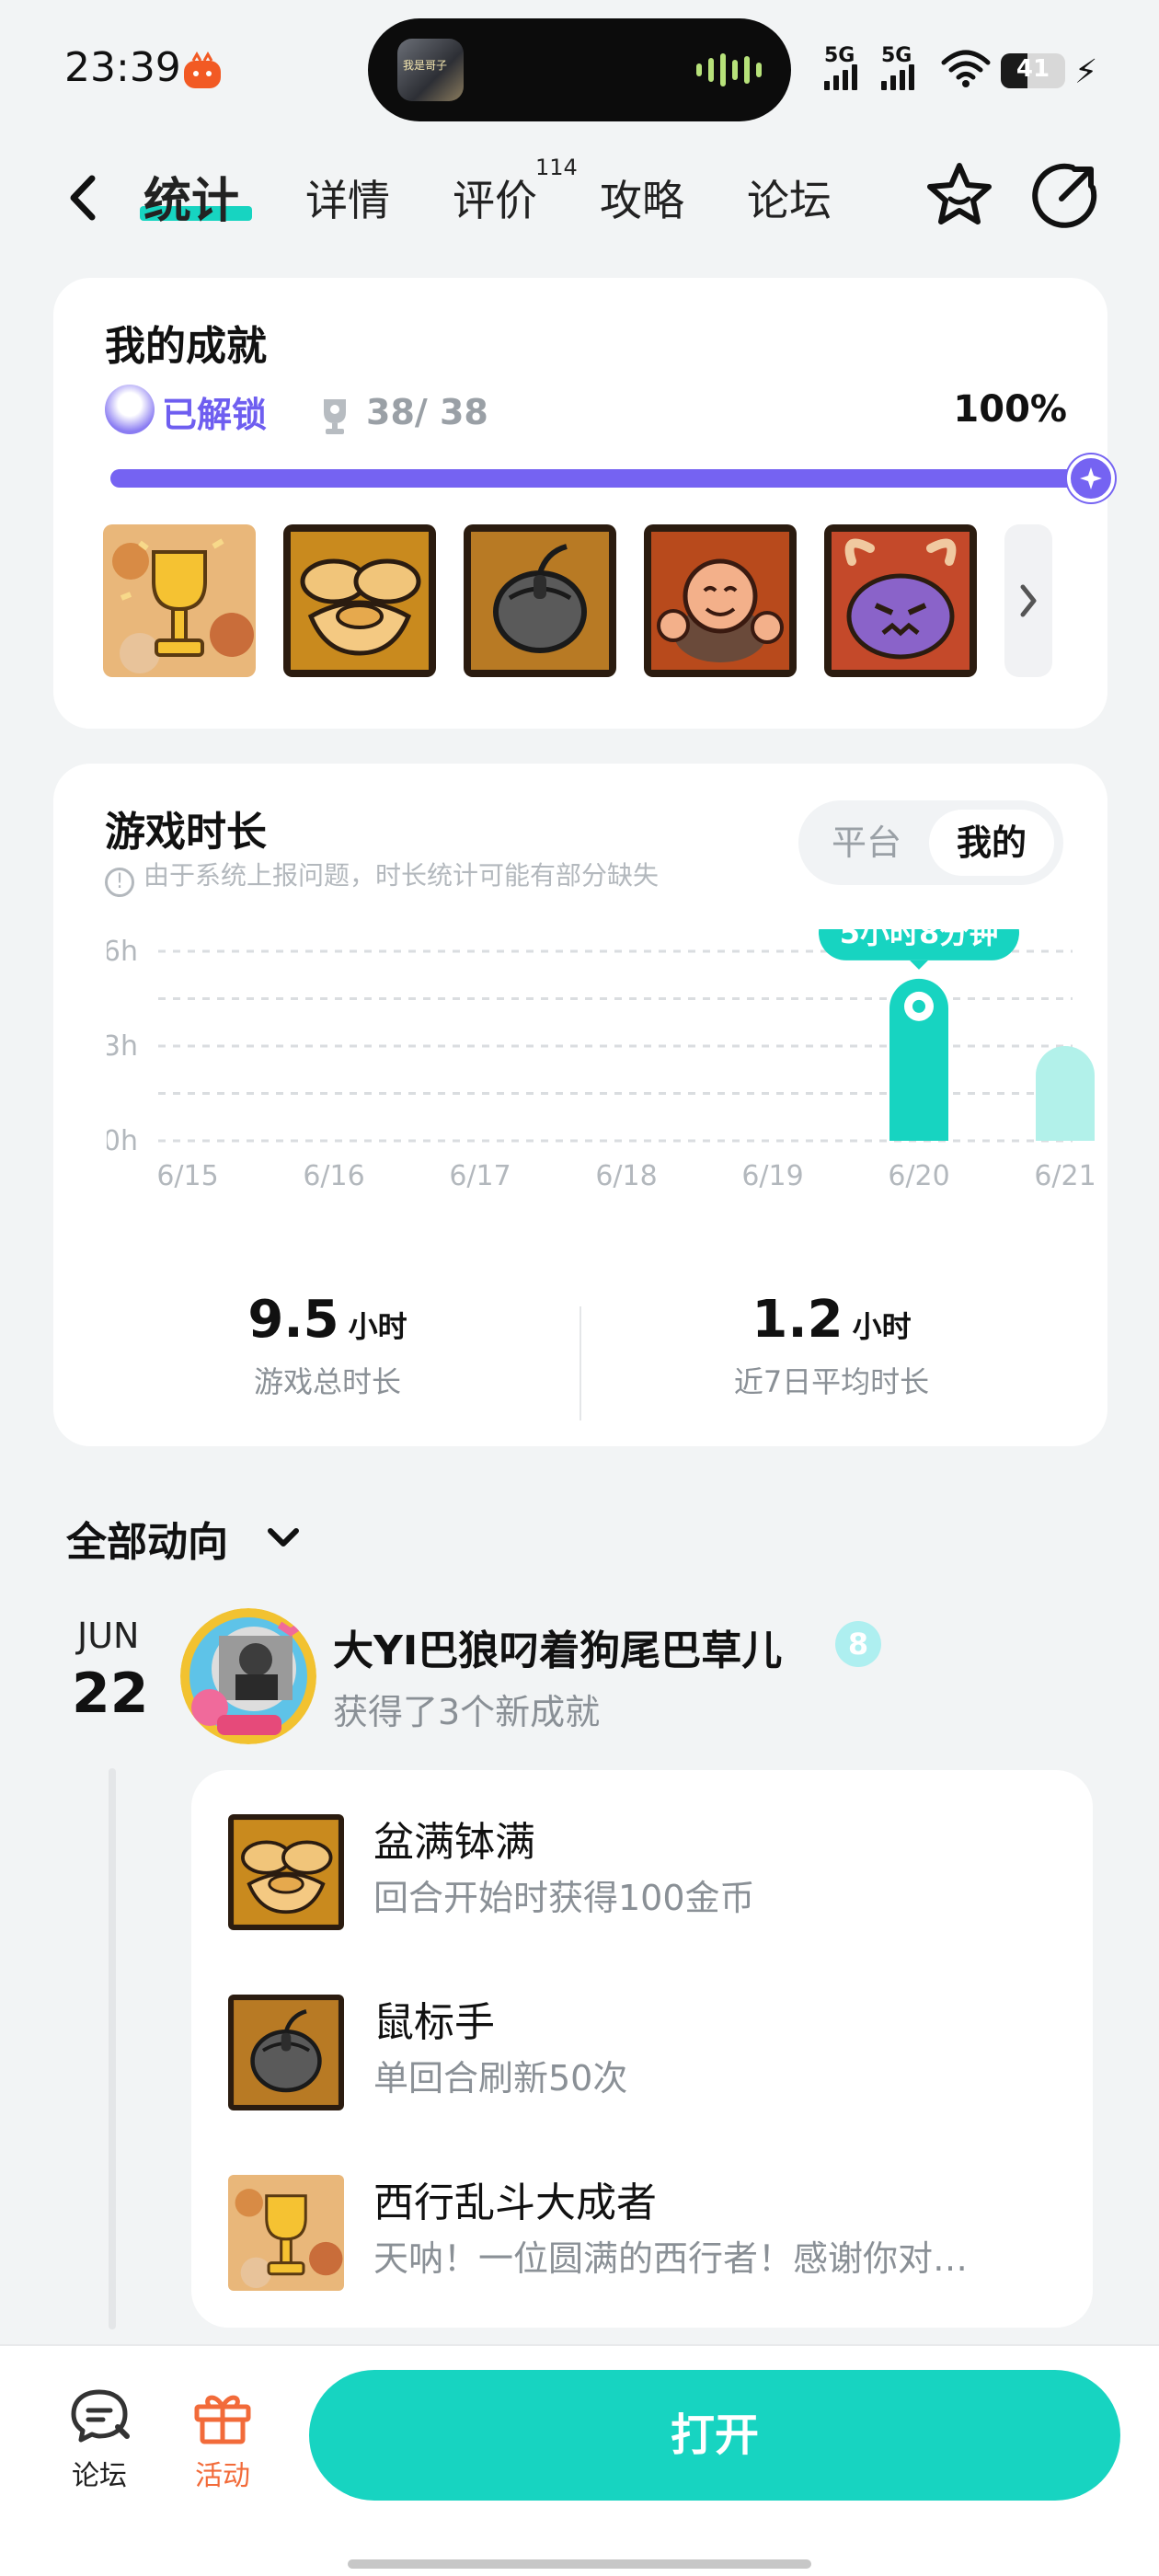 The image size is (1159, 2576). Describe the element at coordinates (919, 939) in the screenshot. I see `bar-tooltip-text: 5小时8分钟` at that location.